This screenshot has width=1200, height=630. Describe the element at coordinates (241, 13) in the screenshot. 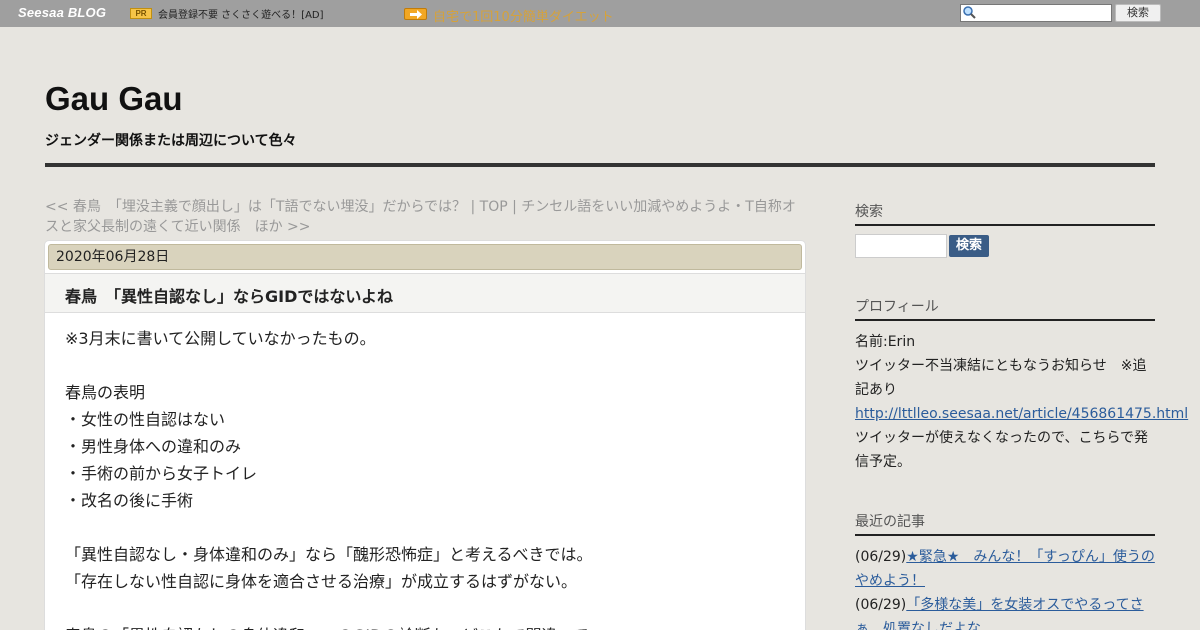

I see `ad-text: 会員登録不要 さくさく遊べる！[AD]` at that location.